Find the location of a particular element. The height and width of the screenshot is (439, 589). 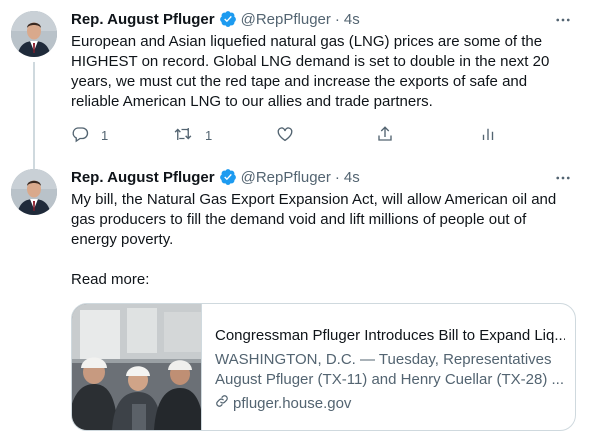

analytics-button is located at coordinates (488, 135).